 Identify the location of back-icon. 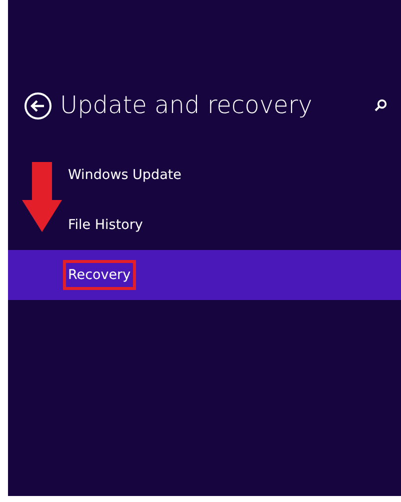
(38, 106).